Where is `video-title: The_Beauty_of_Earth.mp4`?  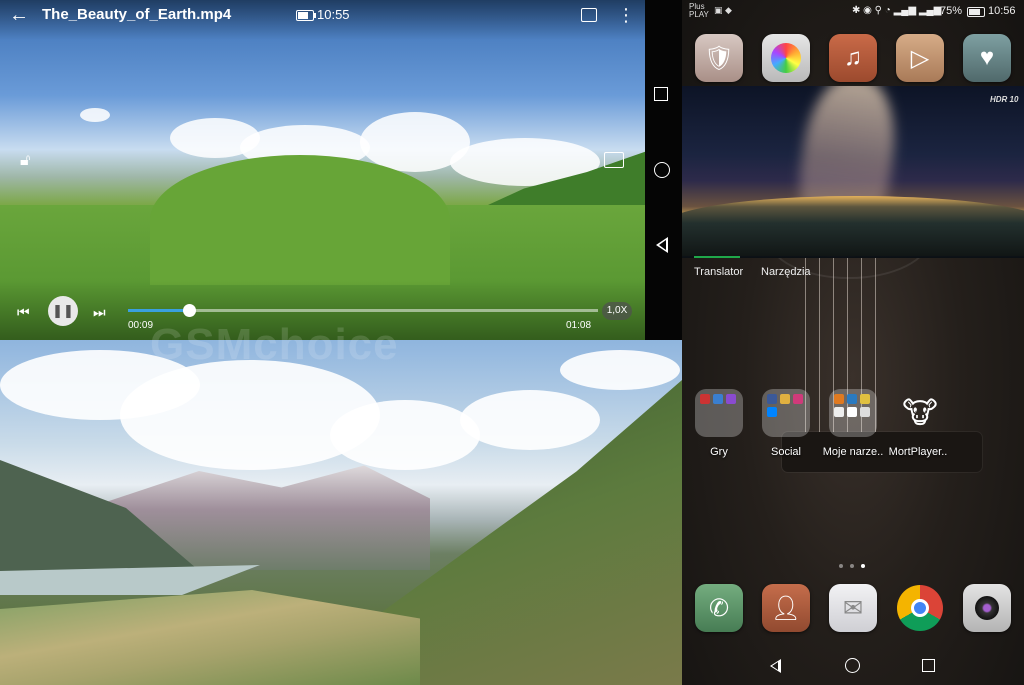
video-title: The_Beauty_of_Earth.mp4 is located at coordinates (137, 14).